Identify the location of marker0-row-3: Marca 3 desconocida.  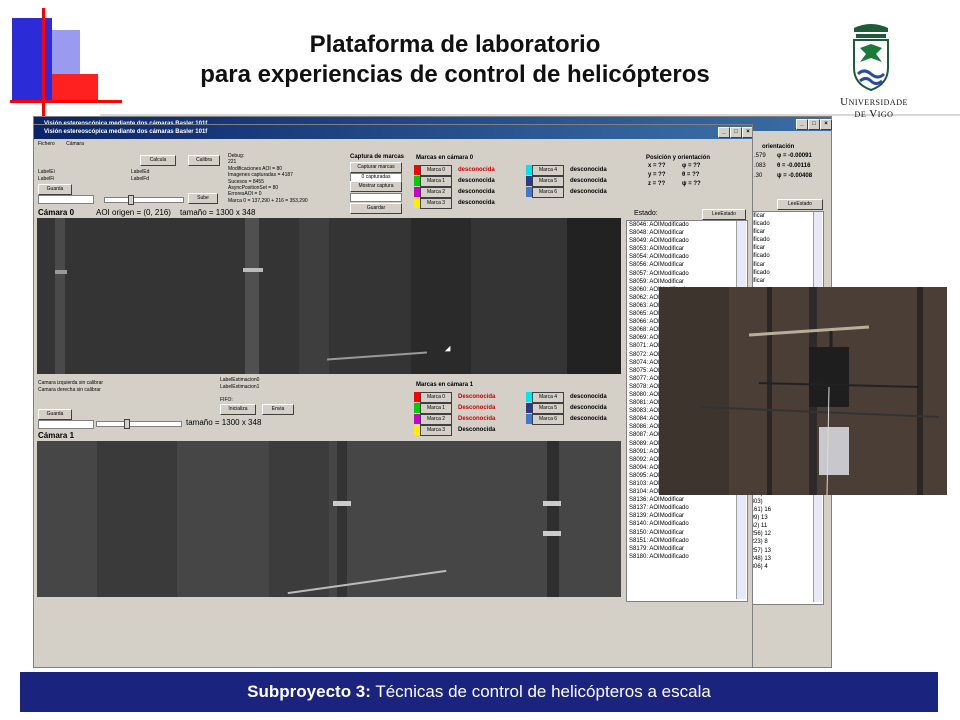
(464, 203).